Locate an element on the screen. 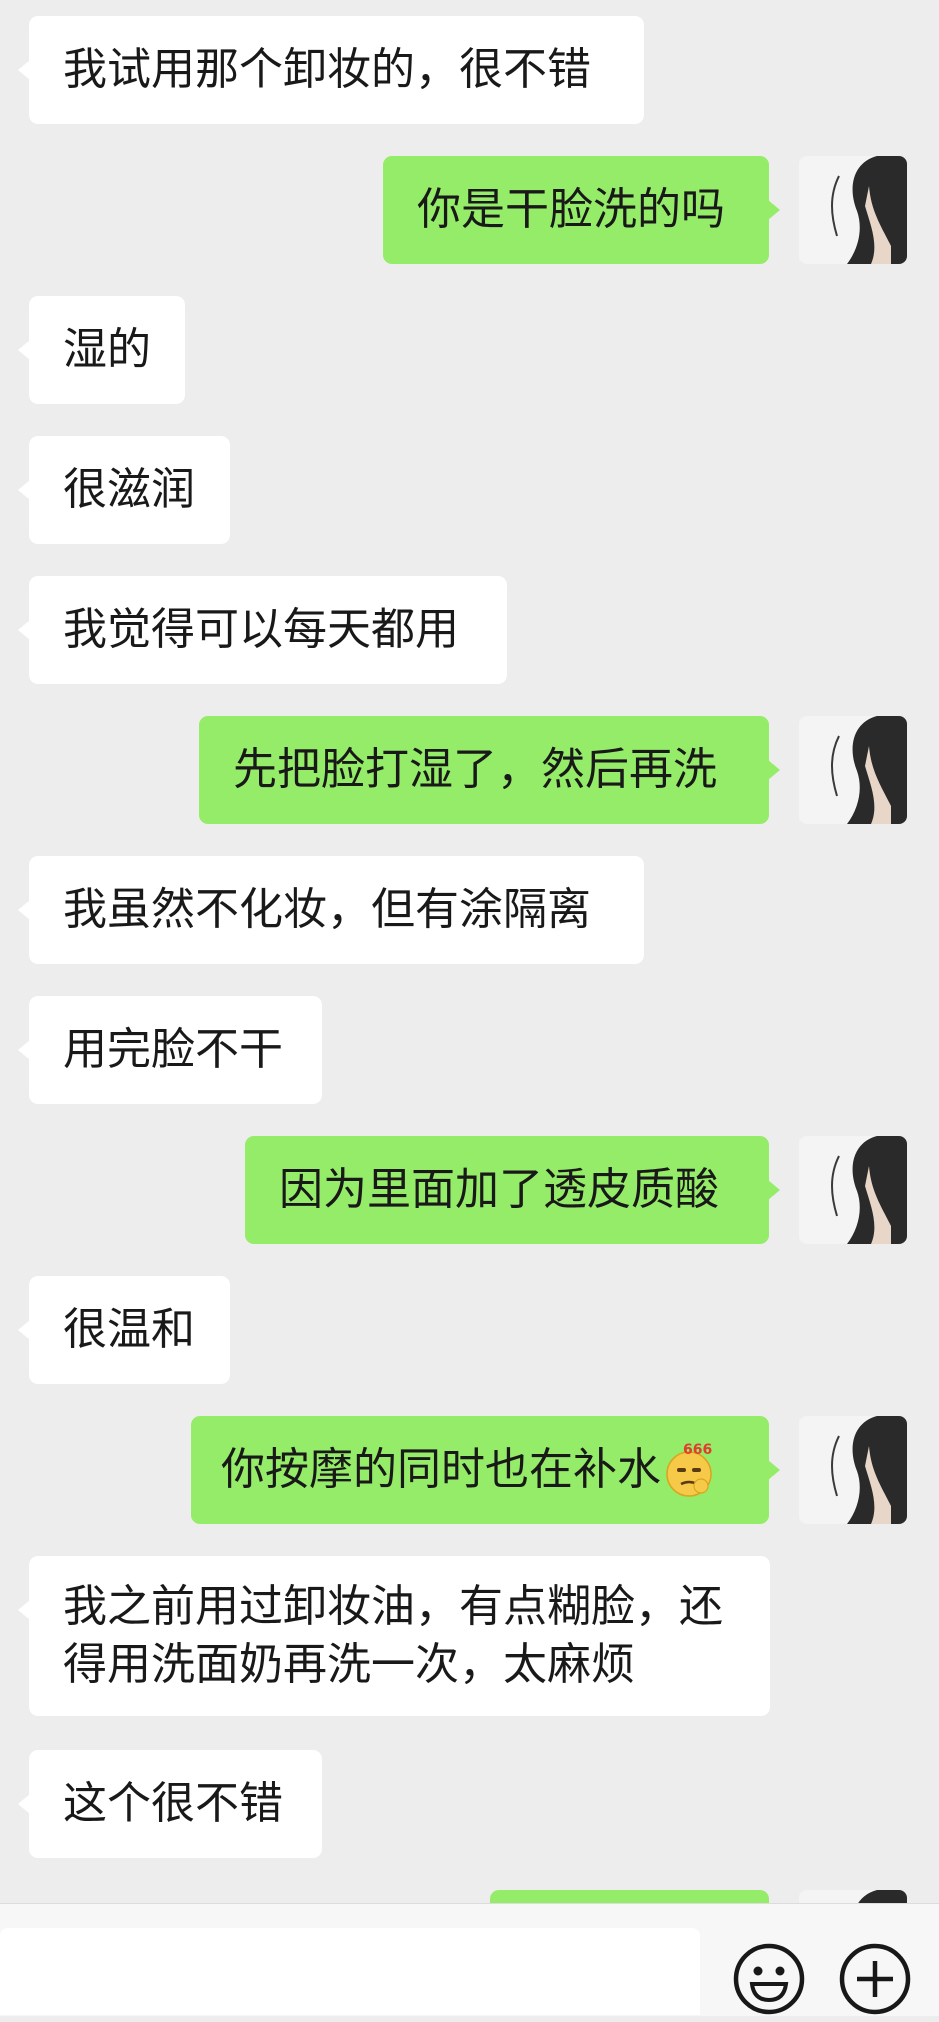 This screenshot has width=939, height=2022. smiley-face-icon is located at coordinates (769, 1979).